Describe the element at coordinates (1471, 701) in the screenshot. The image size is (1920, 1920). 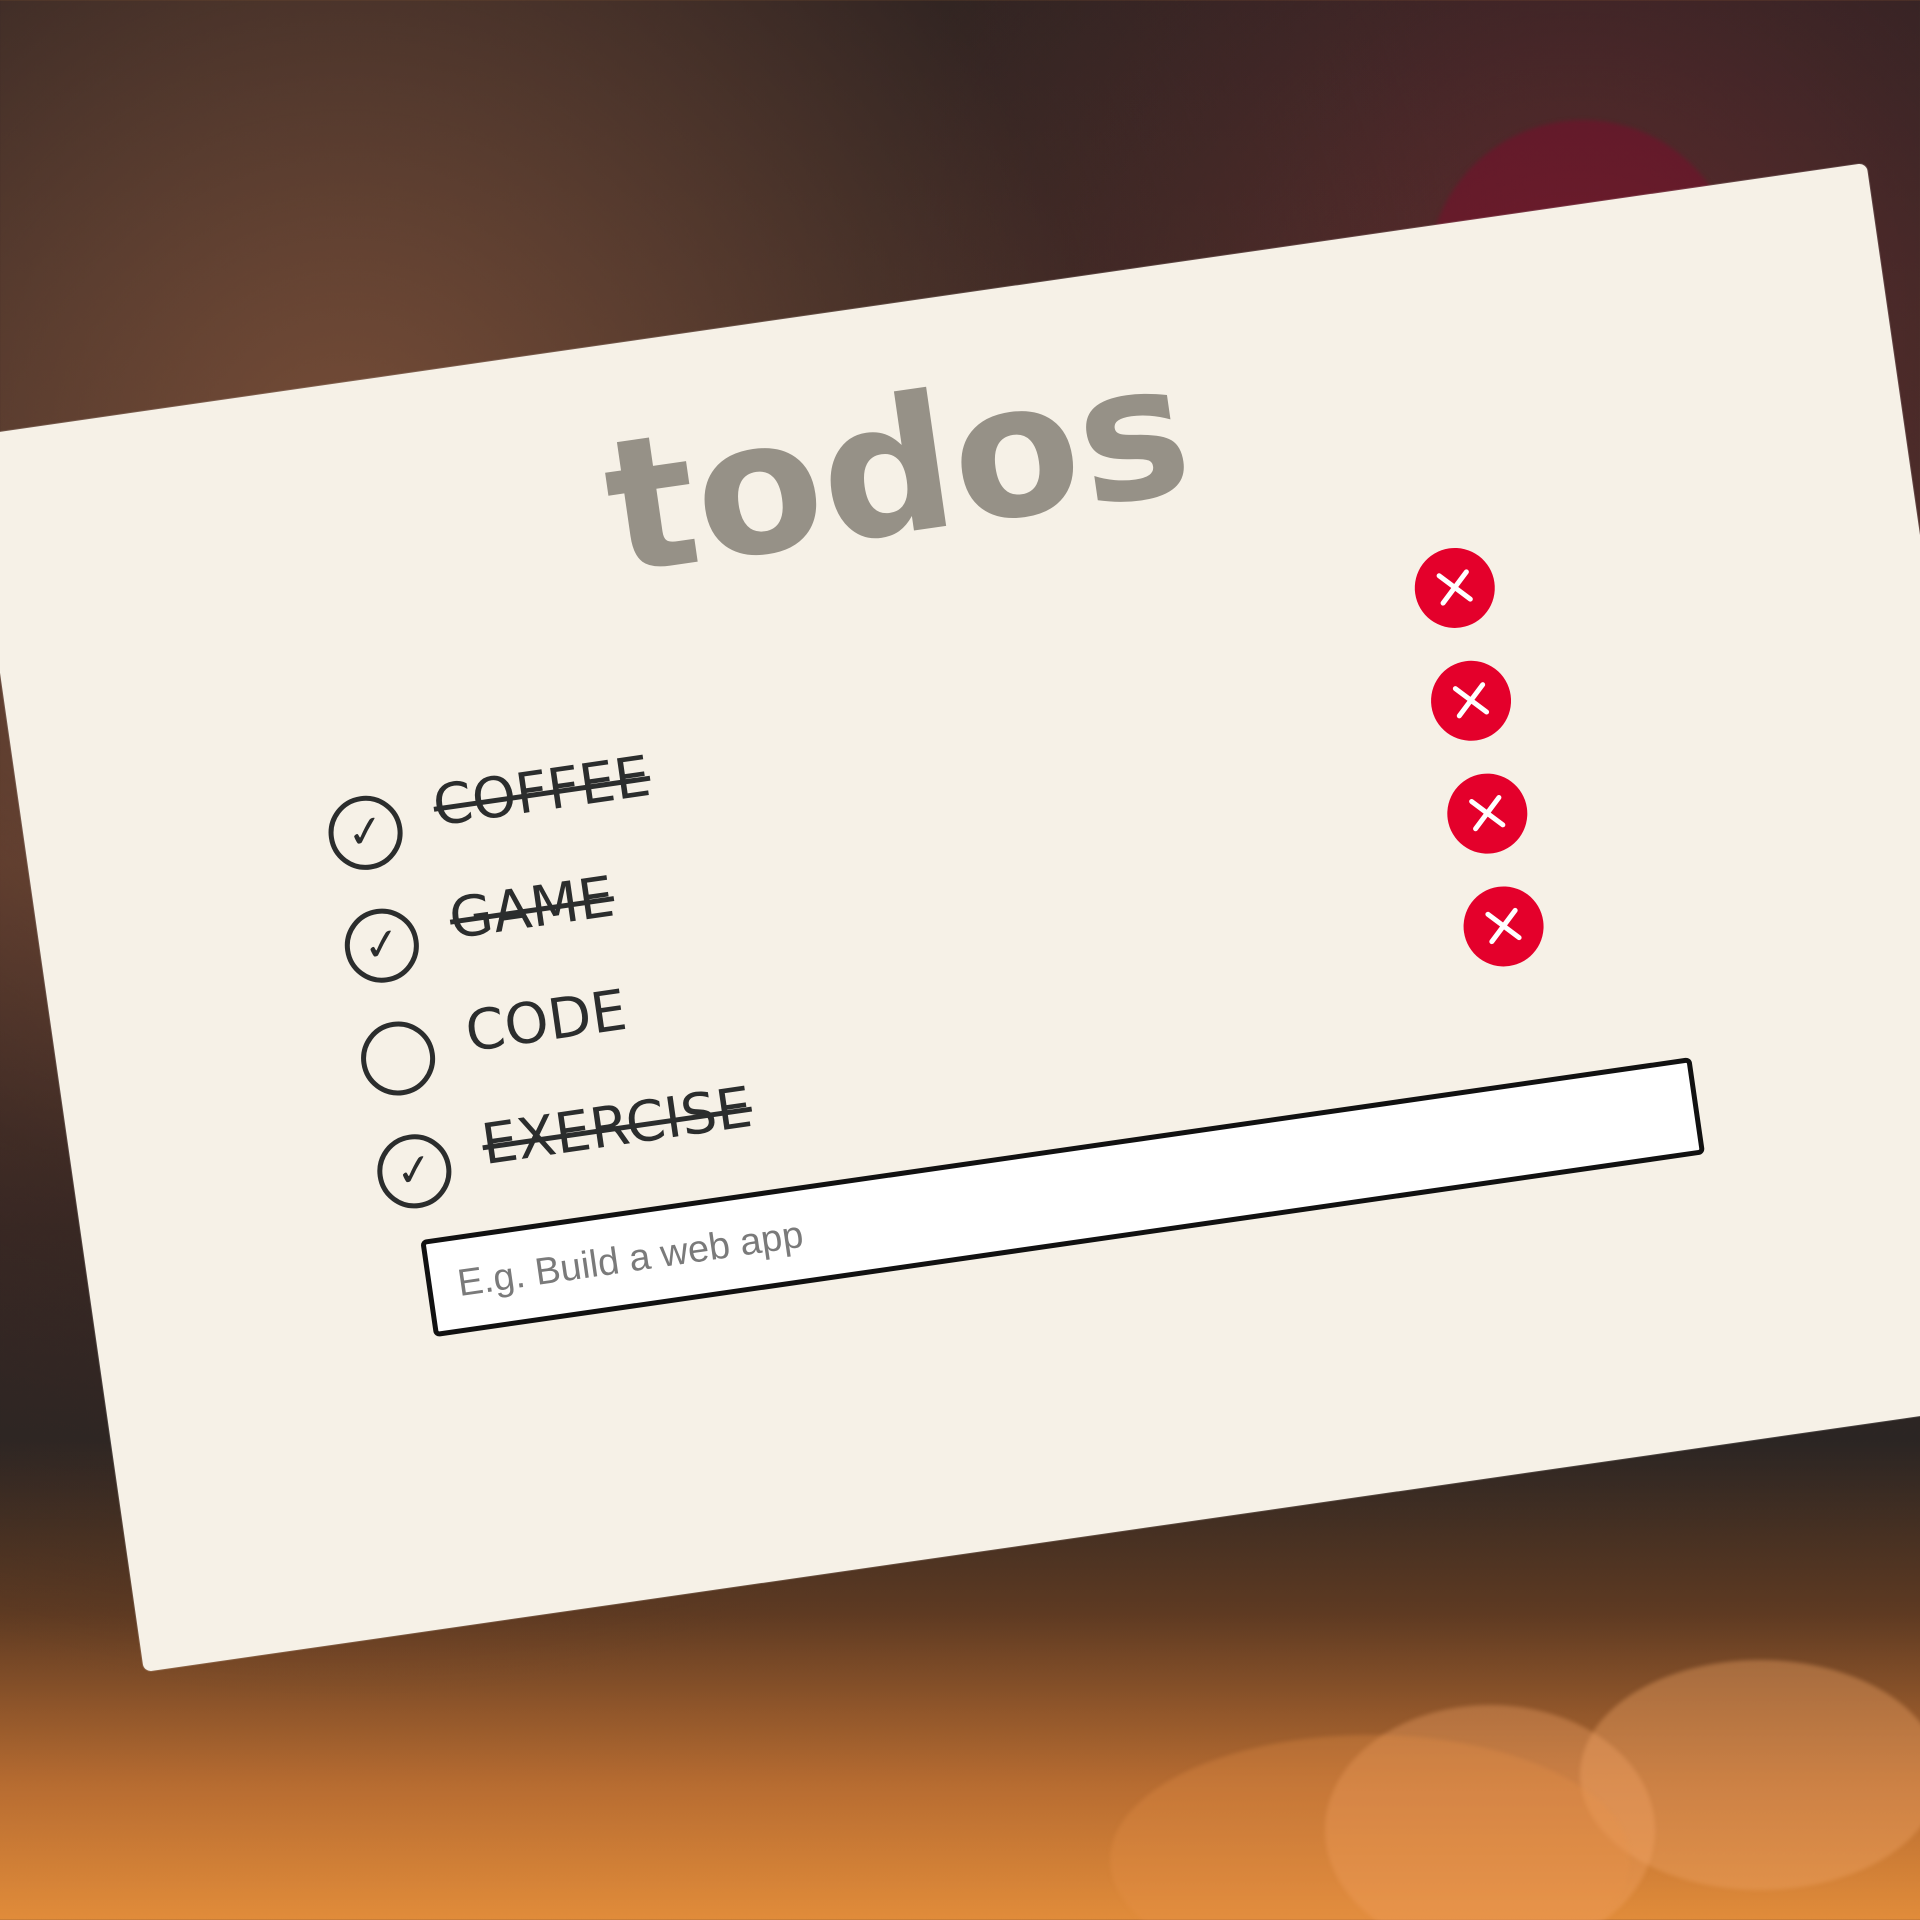
I see `delete-button-game` at that location.